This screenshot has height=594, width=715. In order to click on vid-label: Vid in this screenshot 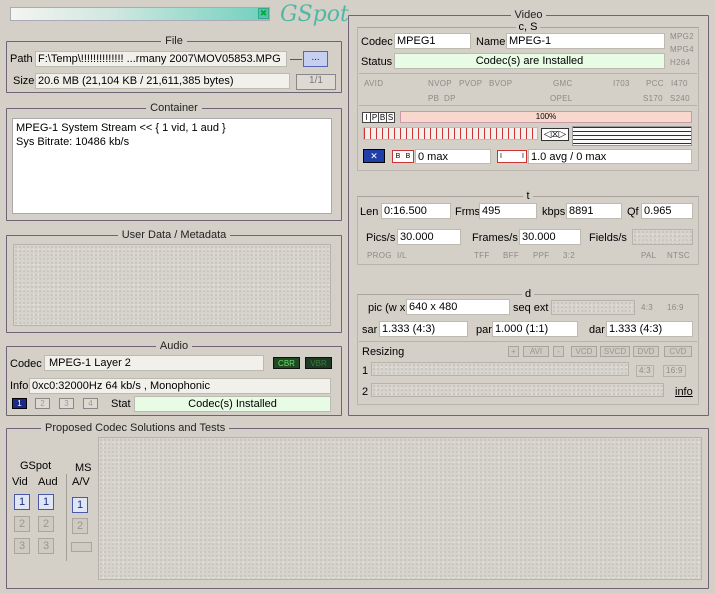, I will do `click(20, 482)`.